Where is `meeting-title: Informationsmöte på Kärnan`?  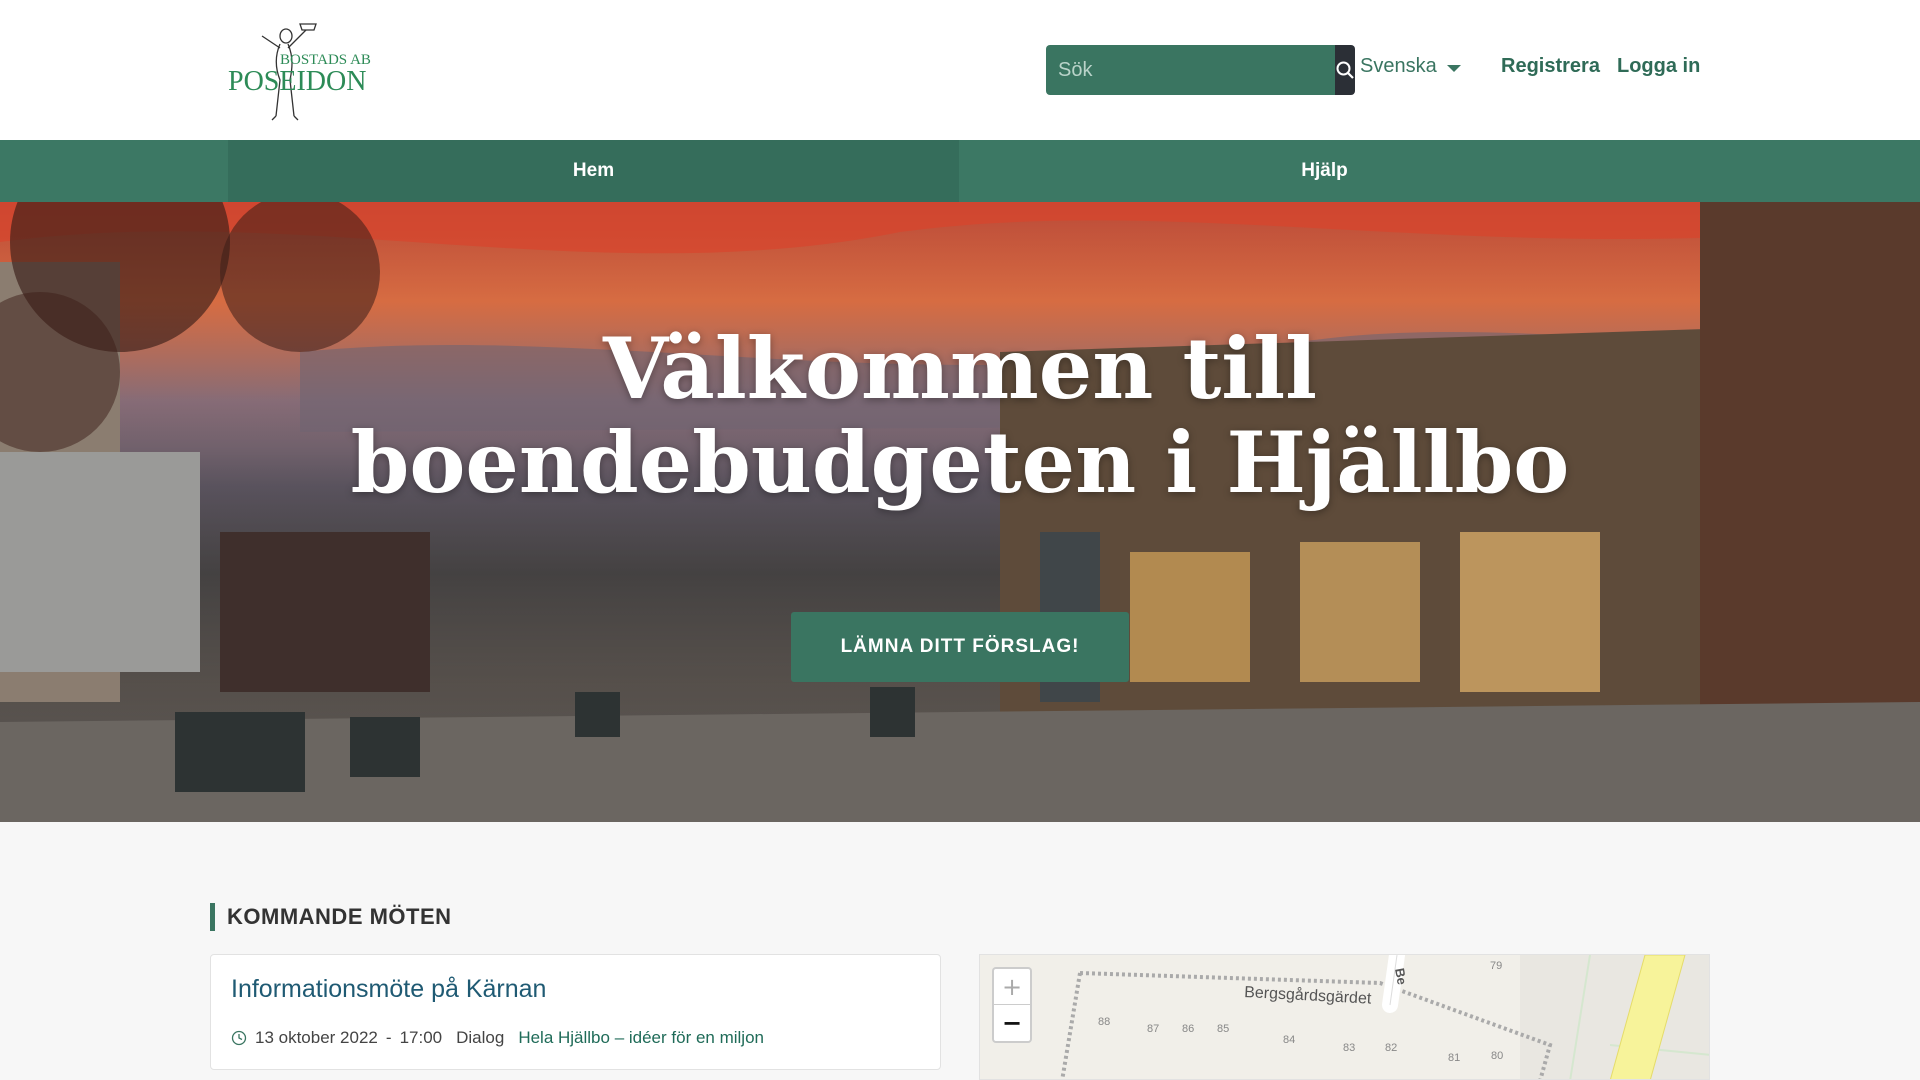 meeting-title: Informationsmöte på Kärnan is located at coordinates (388, 989).